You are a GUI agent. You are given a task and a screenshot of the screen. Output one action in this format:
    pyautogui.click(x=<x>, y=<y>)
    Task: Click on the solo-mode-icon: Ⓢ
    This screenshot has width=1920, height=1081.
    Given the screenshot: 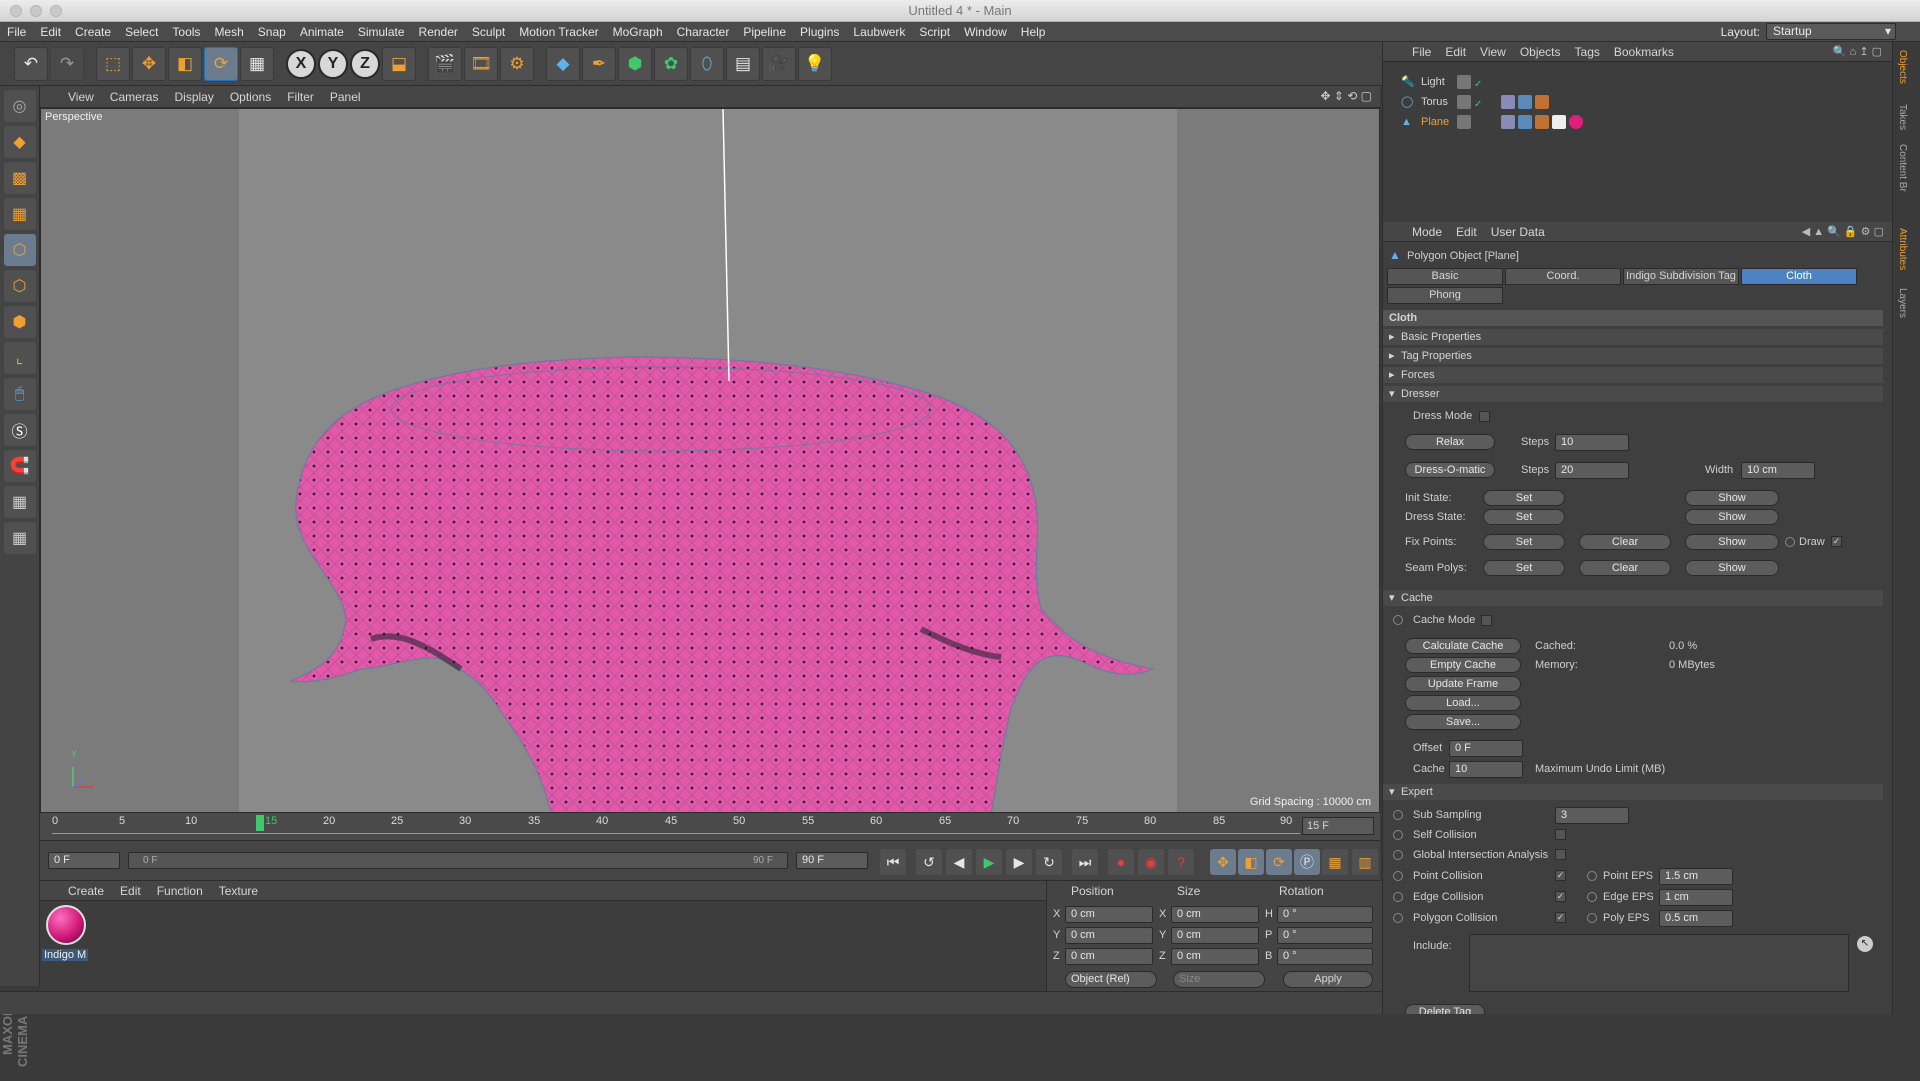 What is the action you would take?
    pyautogui.click(x=19, y=430)
    